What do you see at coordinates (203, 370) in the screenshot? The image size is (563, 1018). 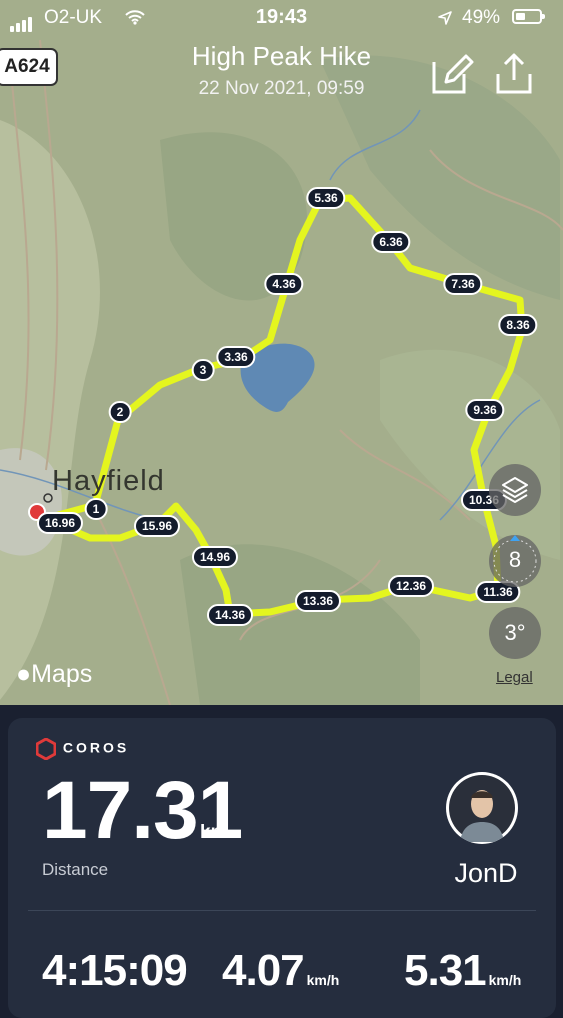 I see `km-marker: 3` at bounding box center [203, 370].